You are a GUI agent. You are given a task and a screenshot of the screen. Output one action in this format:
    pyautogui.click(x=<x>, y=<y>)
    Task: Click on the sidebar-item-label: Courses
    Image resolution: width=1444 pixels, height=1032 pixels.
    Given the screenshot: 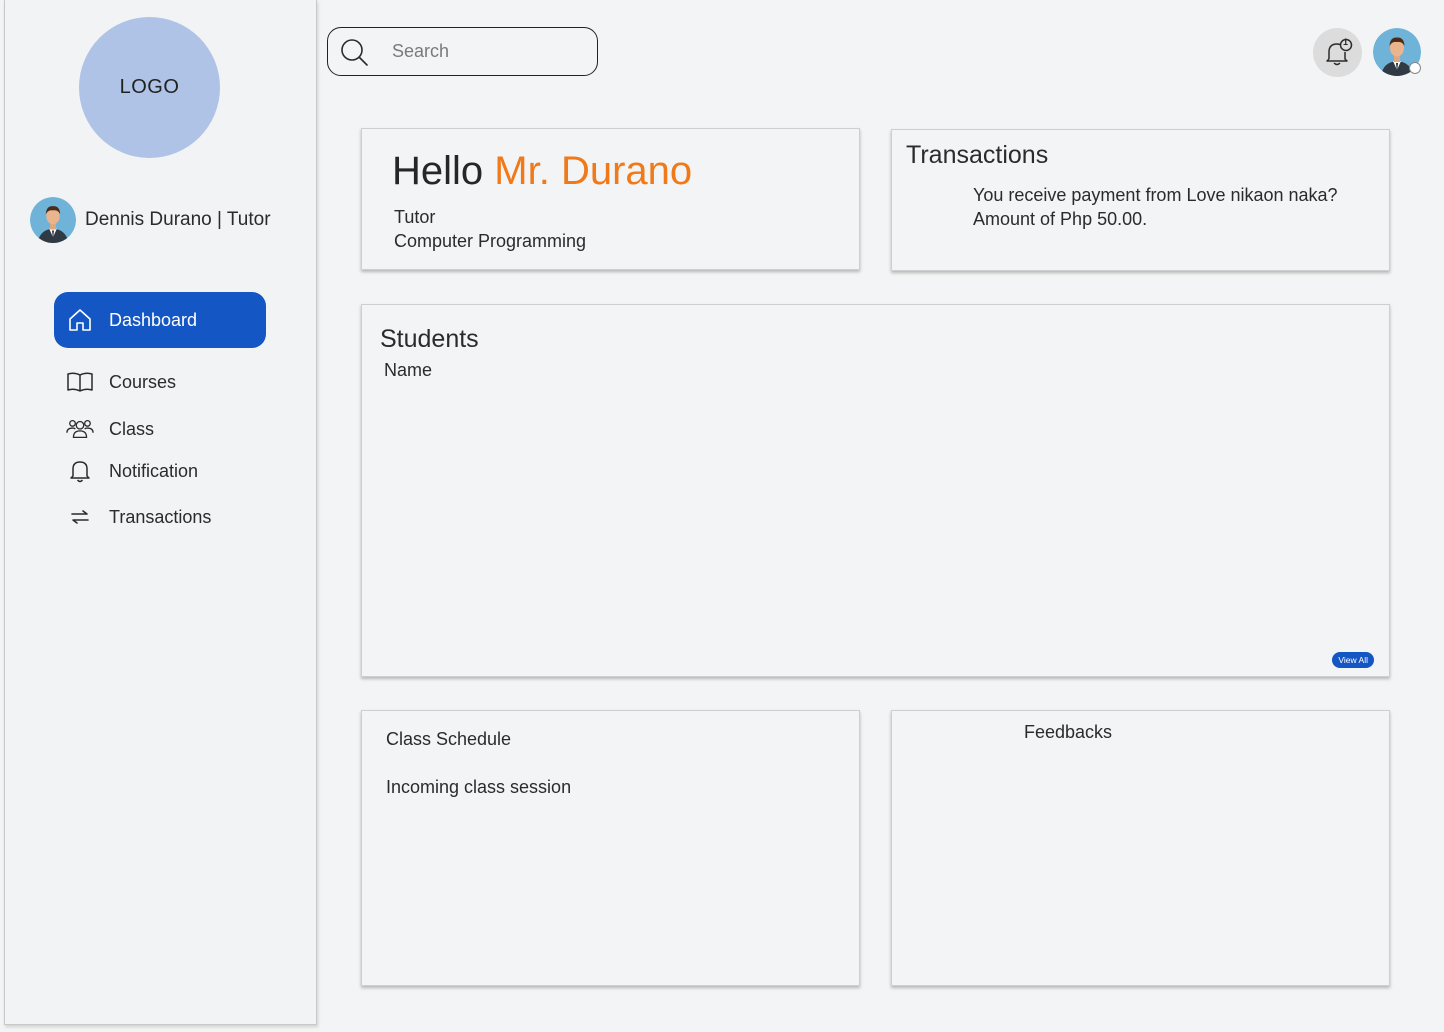 What is the action you would take?
    pyautogui.click(x=143, y=381)
    